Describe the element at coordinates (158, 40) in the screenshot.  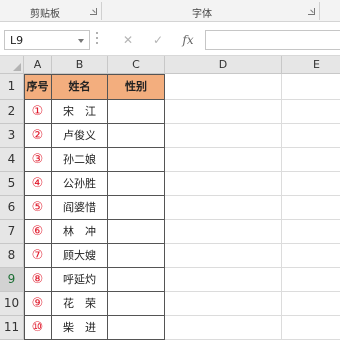
I see `enter-icon: ✓` at that location.